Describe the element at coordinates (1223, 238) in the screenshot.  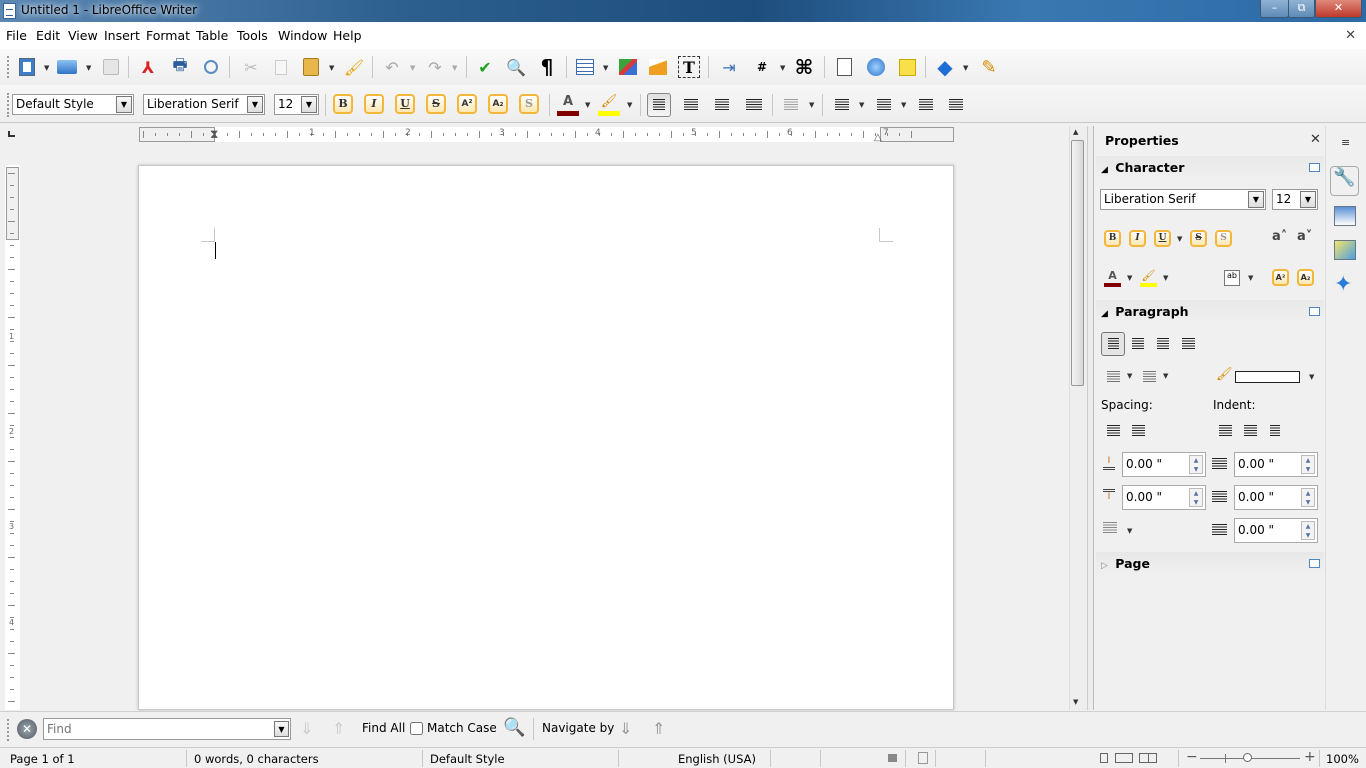
I see `sidebar-shadow-button: S` at that location.